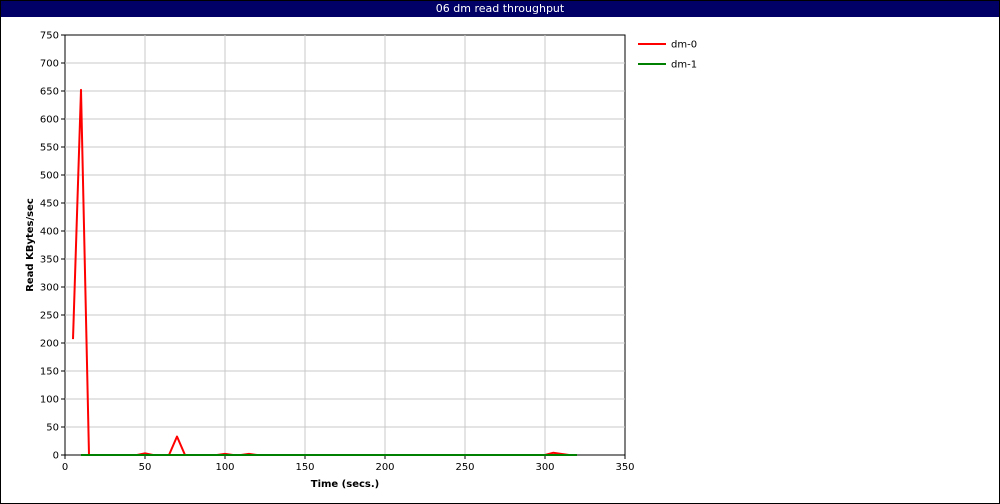 The width and height of the screenshot is (1000, 504). What do you see at coordinates (49, 148) in the screenshot?
I see `y-tick-label: 550` at bounding box center [49, 148].